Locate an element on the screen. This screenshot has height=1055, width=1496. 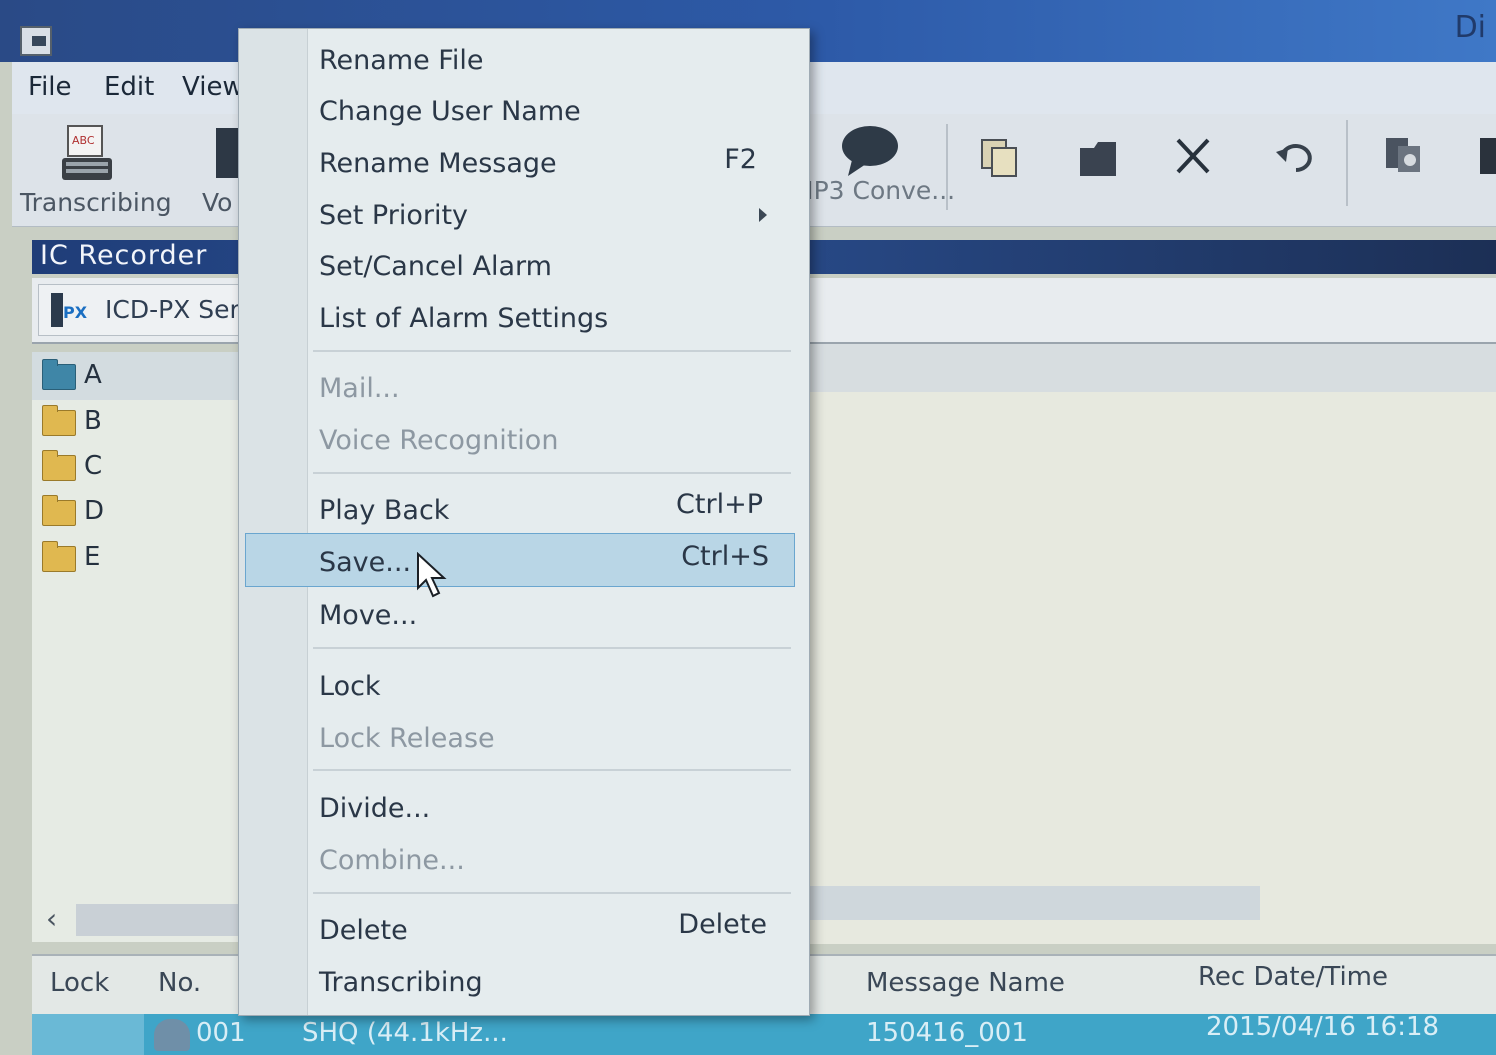
menu-icon-gutter is located at coordinates (273, 522).